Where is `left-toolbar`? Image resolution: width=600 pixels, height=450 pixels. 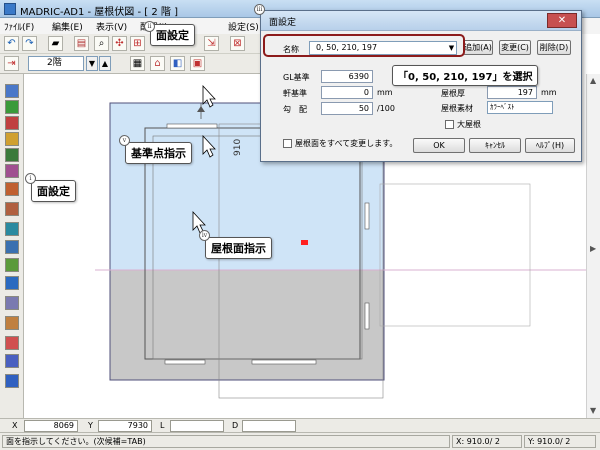
left-toolbar is located at coordinates (12, 246).